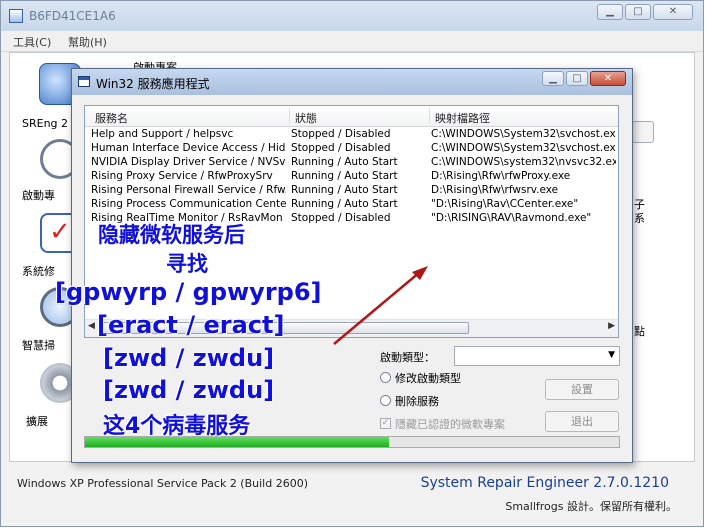 Image resolution: width=706 pixels, height=529 pixels. I want to click on list-header: 服務名 狀態 映射檔路徑, so click(351, 116).